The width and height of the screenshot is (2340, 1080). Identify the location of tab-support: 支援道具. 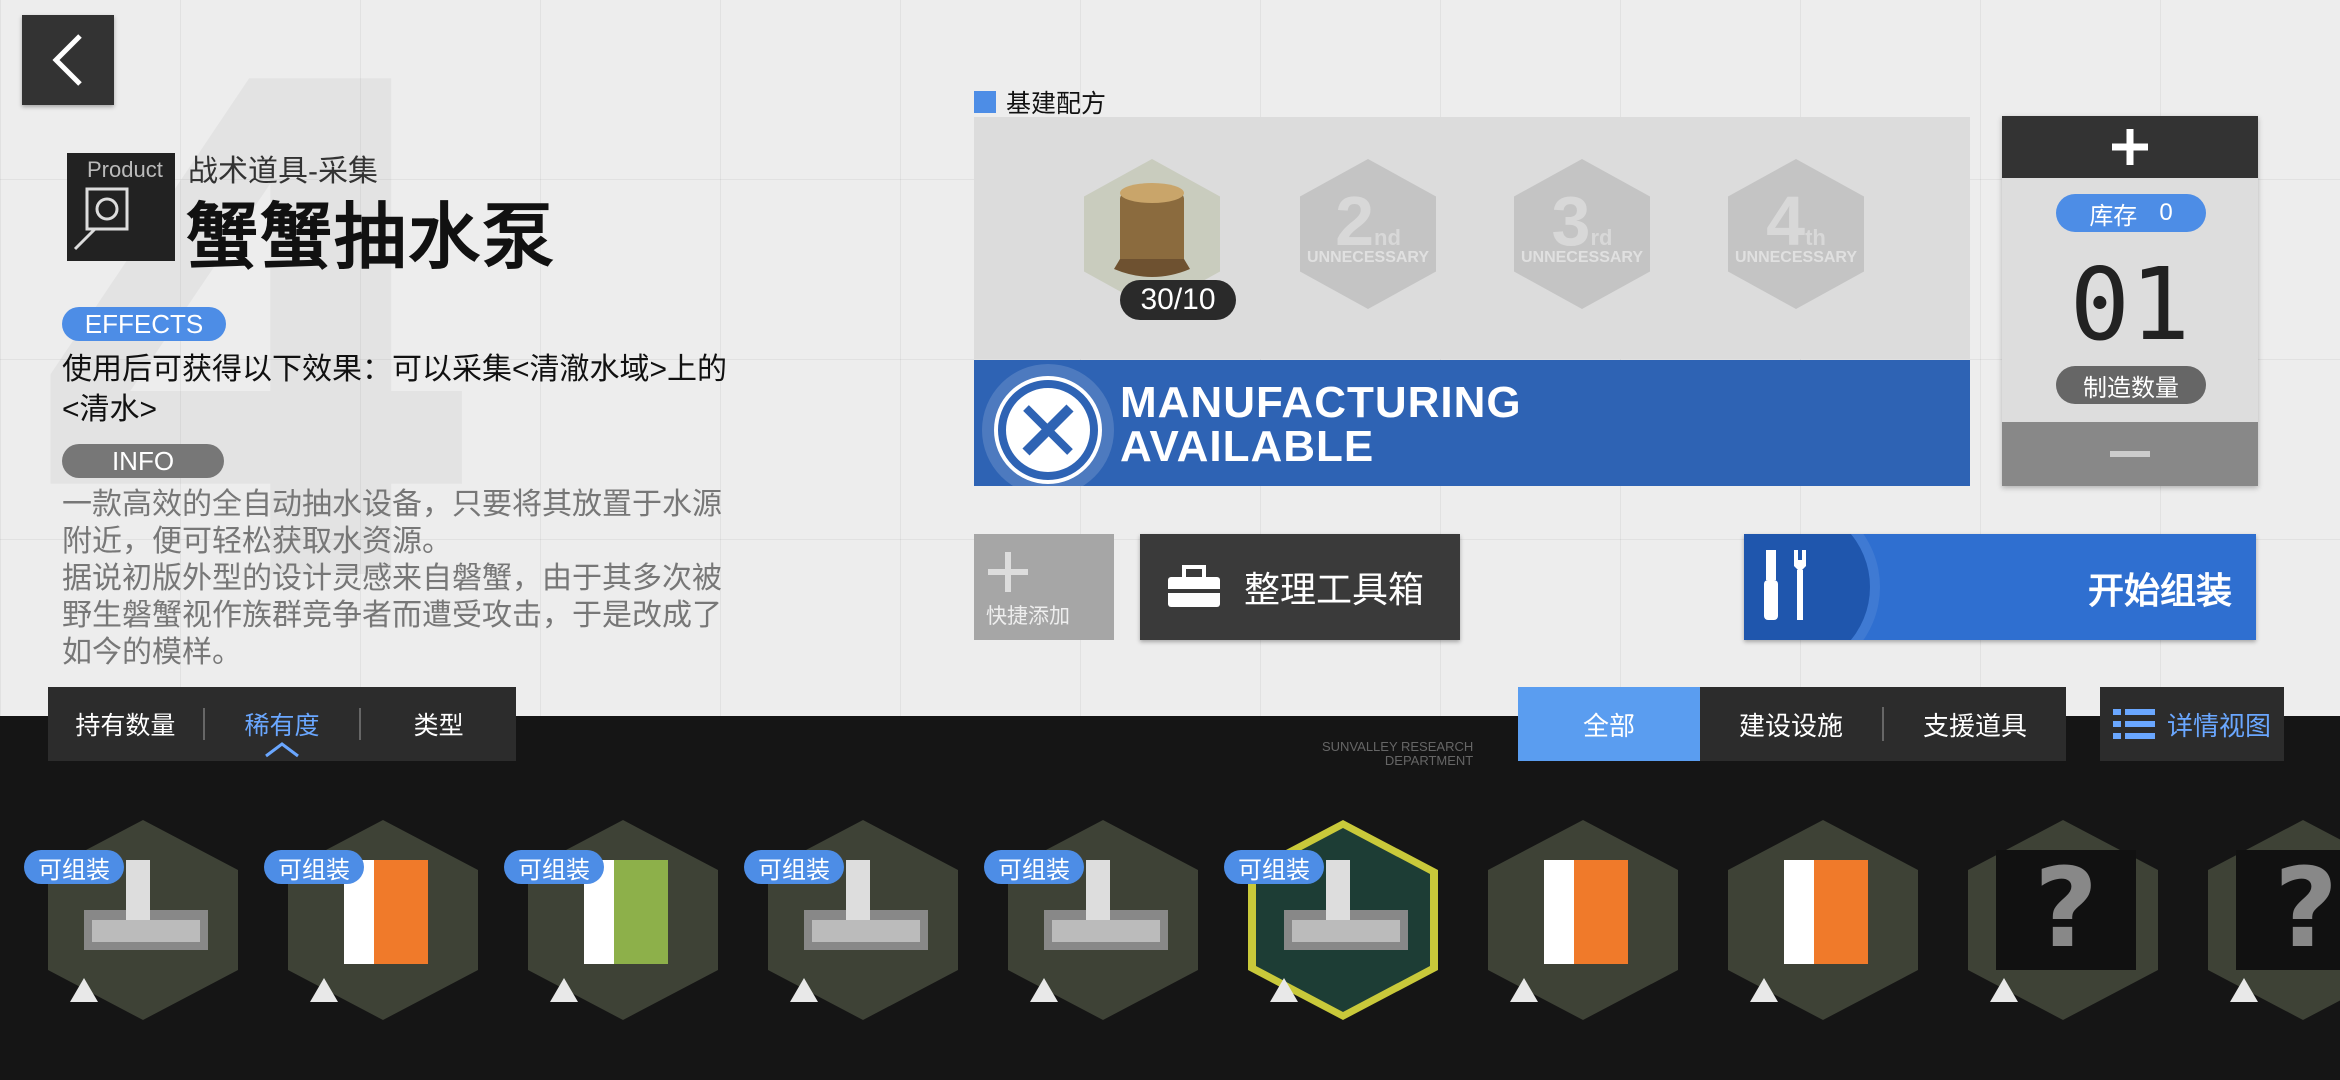
(1975, 724).